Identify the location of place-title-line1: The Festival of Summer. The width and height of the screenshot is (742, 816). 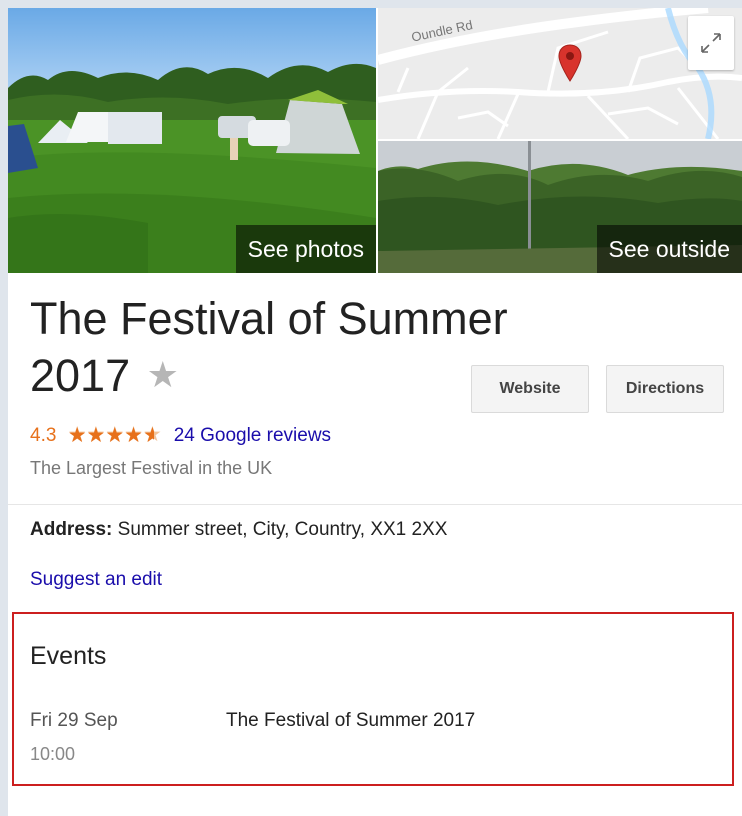
(269, 318).